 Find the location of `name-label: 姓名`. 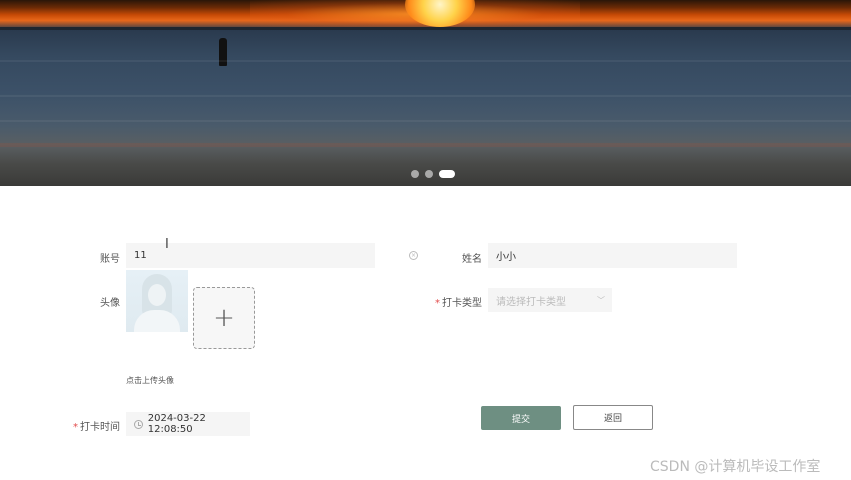

name-label: 姓名 is located at coordinates (472, 259).